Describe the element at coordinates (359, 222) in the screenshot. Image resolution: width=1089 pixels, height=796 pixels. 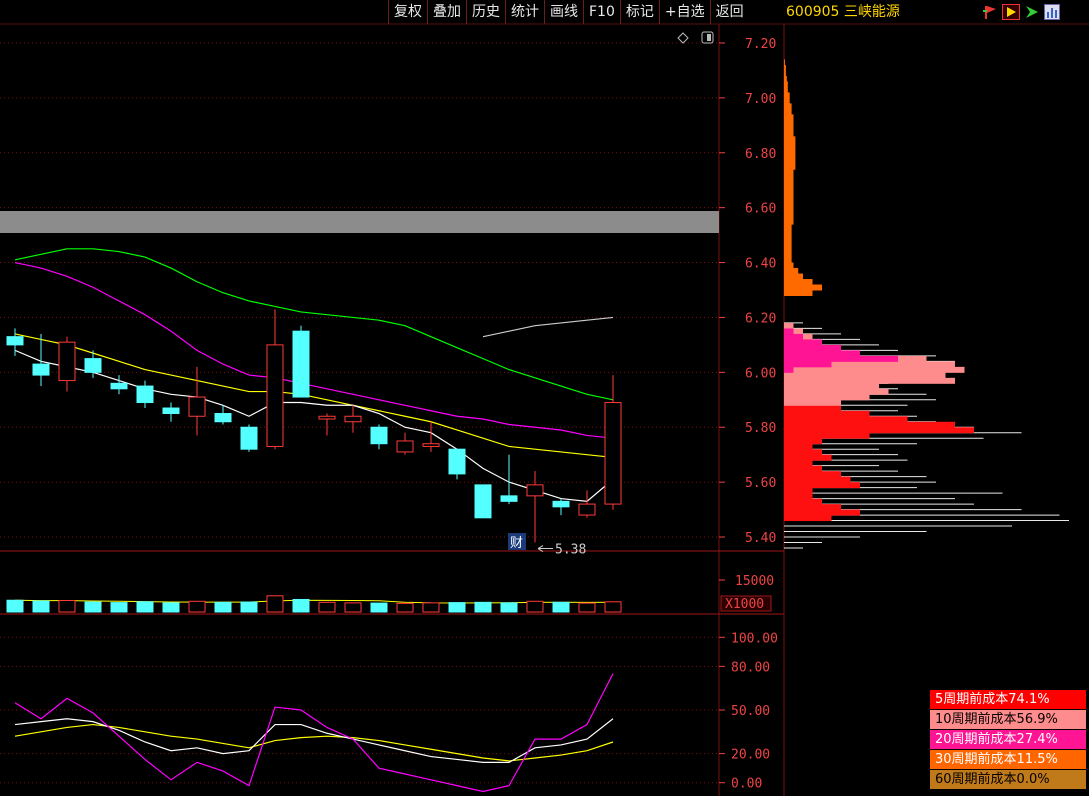
I see `highlight-band` at that location.